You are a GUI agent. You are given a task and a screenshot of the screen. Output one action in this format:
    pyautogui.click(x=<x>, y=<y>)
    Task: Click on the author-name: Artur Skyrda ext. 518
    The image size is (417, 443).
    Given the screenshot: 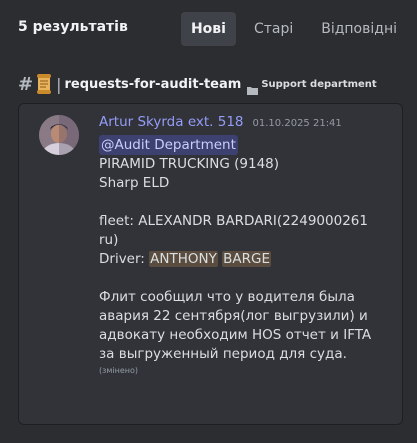 What is the action you would take?
    pyautogui.click(x=171, y=122)
    